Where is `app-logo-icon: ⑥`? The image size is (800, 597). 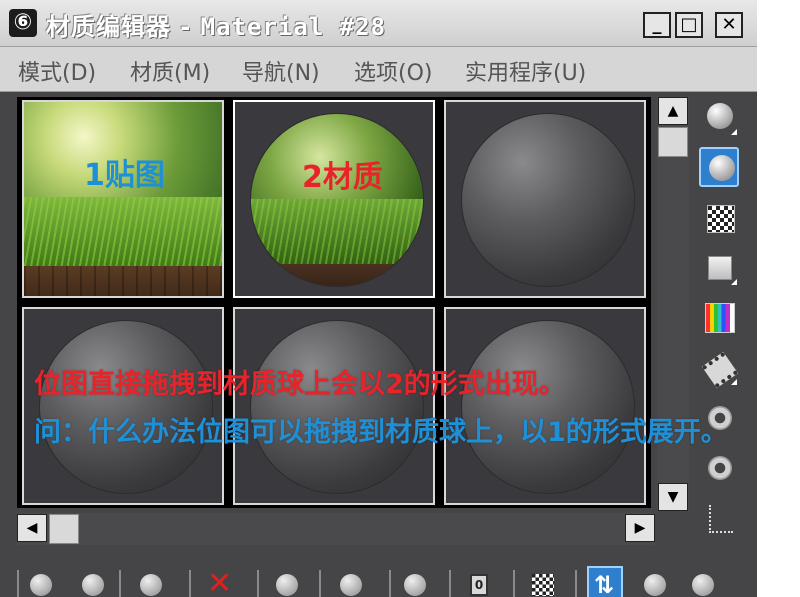
app-logo-icon: ⑥ is located at coordinates (23, 23).